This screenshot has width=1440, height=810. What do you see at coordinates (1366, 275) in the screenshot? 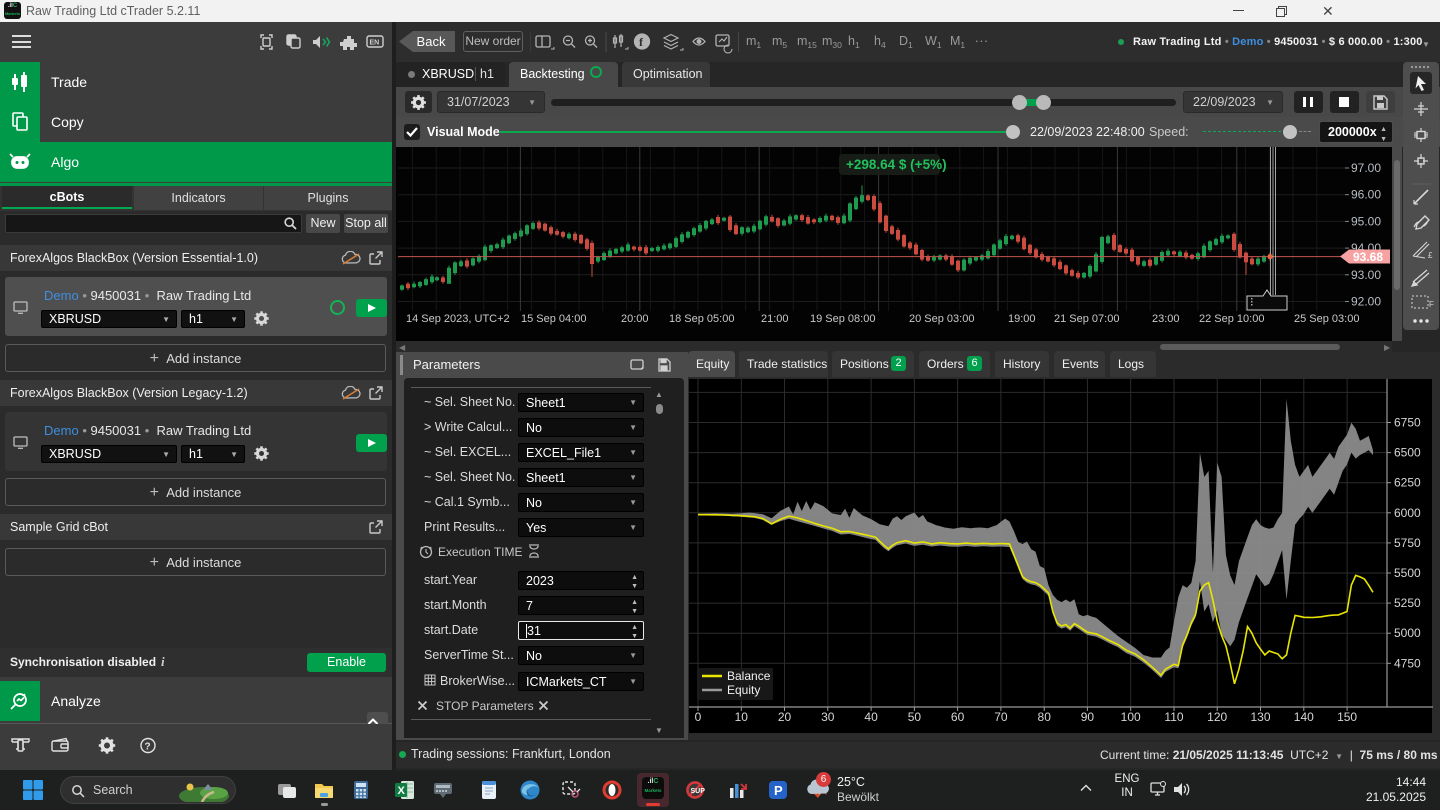
I see `svg-text: 93.00` at bounding box center [1366, 275].